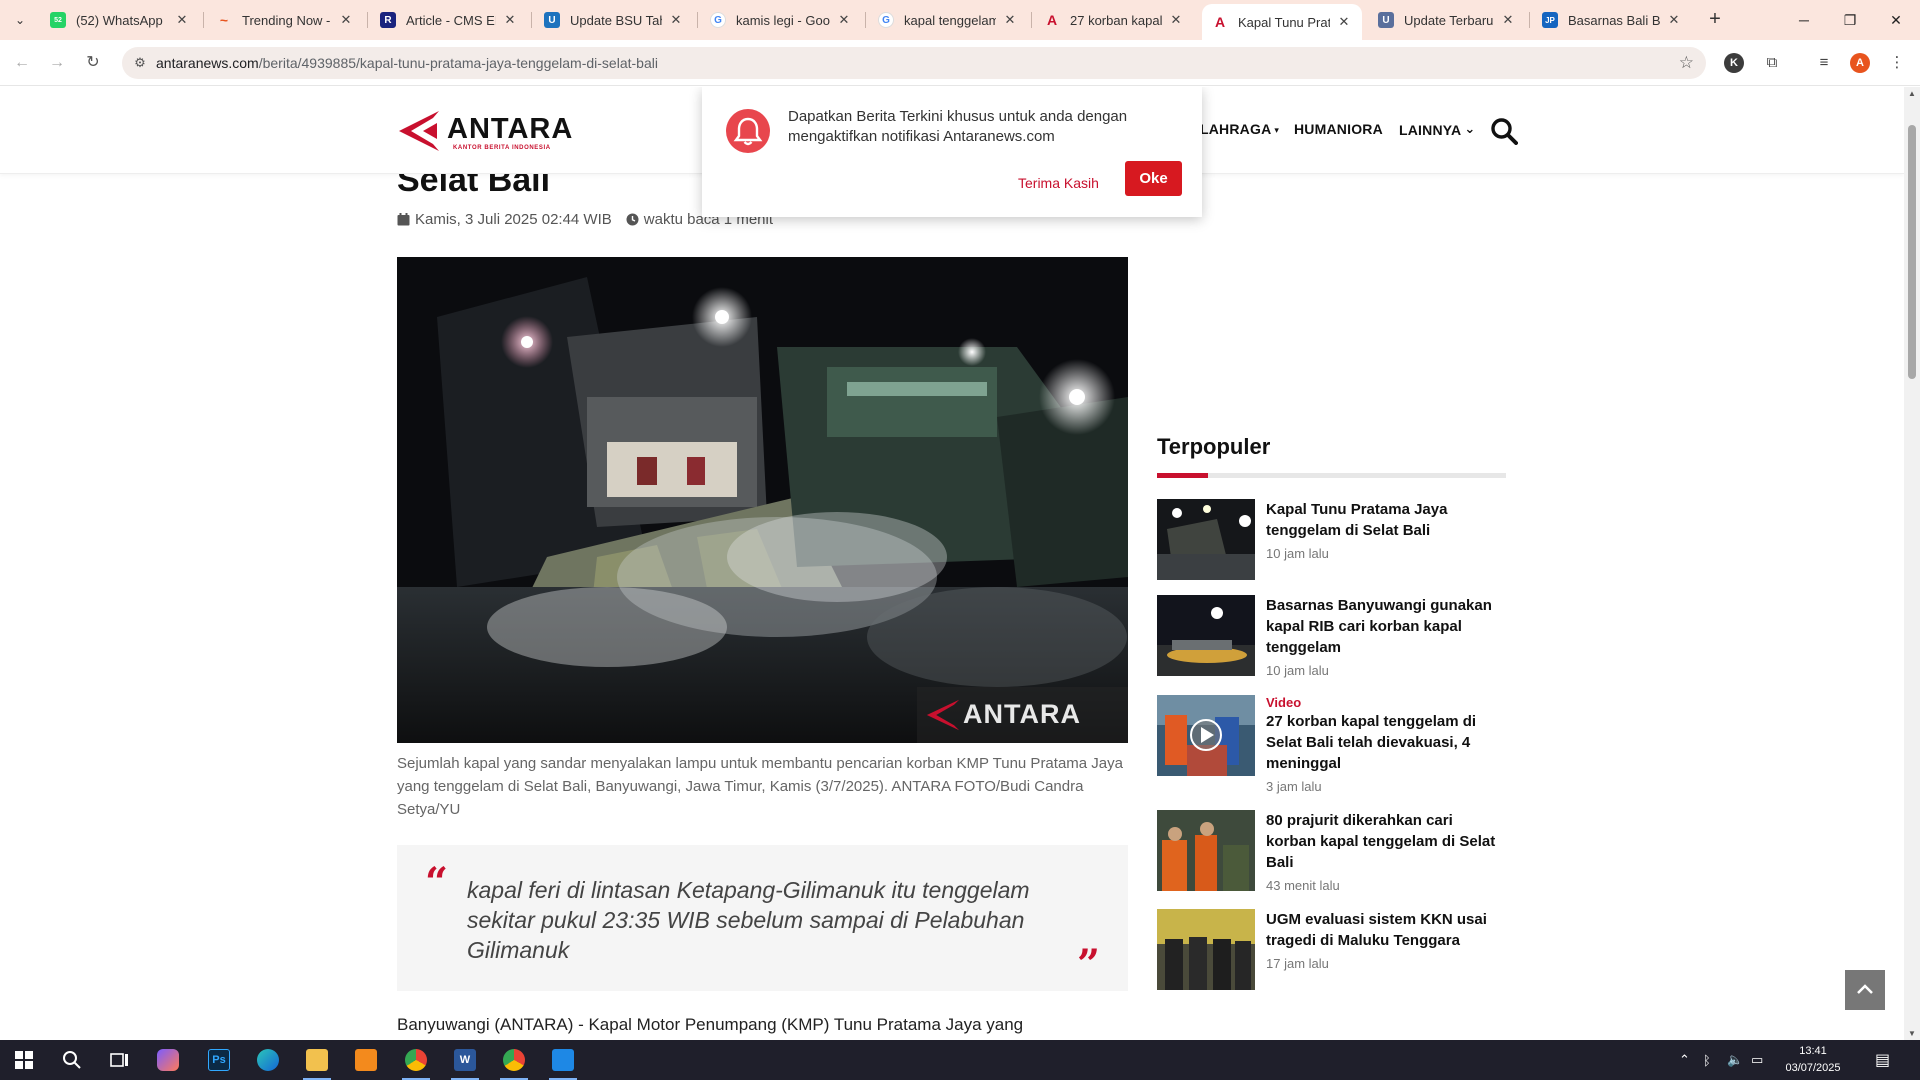 This screenshot has width=1920, height=1080. What do you see at coordinates (168, 1060) in the screenshot?
I see `taskbar-copilot` at bounding box center [168, 1060].